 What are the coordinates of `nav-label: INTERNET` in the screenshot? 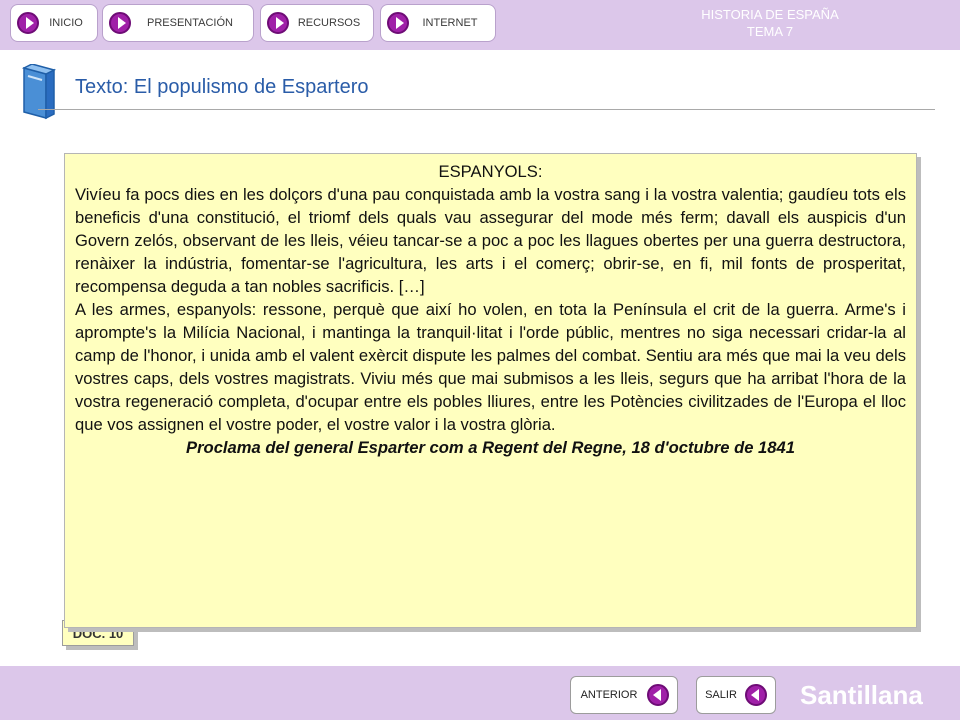 It's located at (450, 23).